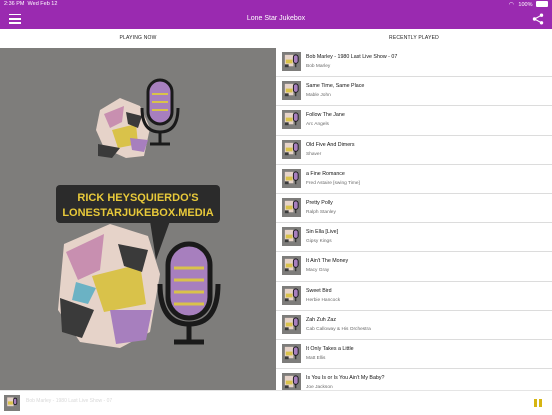 This screenshot has width=552, height=415. I want to click on tab-recently-played: RECENTLY PLAYED, so click(414, 38).